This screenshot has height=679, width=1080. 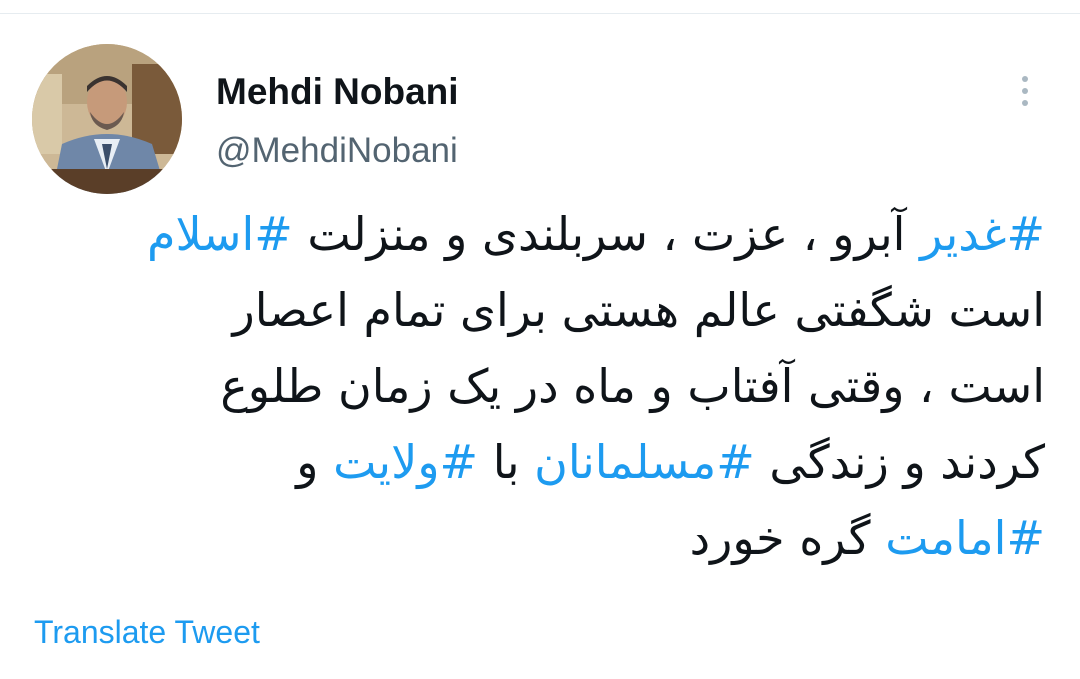 I want to click on tweet-text-segment: است شگفتی عالم هستی برای تمام اعصار, so click(x=638, y=310).